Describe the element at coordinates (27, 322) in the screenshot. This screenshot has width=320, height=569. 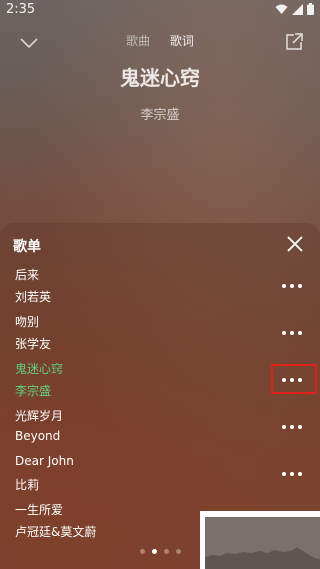
I see `song-name: 吻别` at that location.